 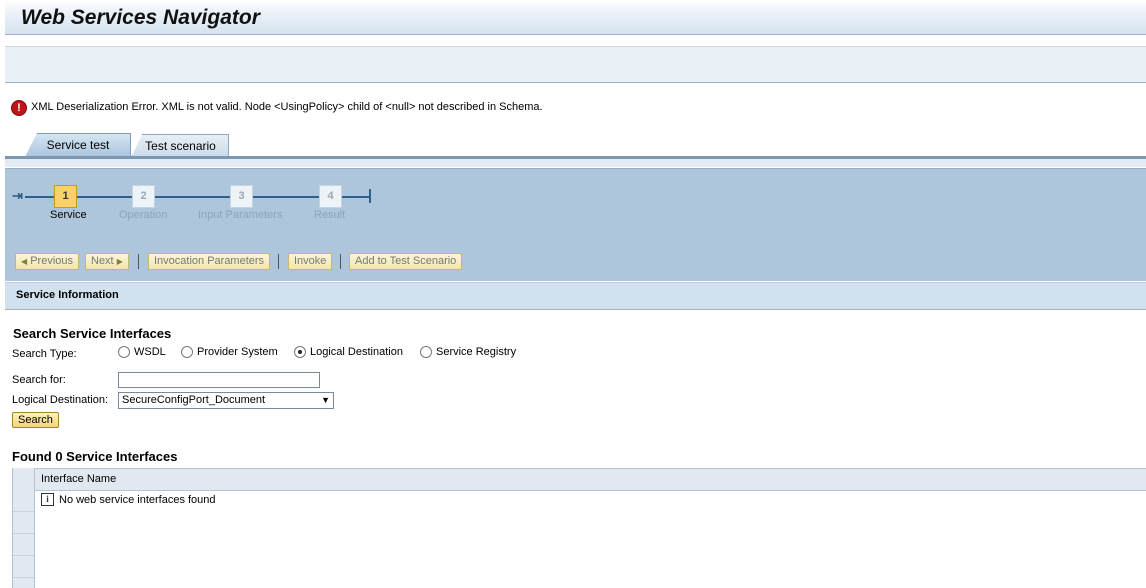 I want to click on tab-test-scenario: Test scenario, so click(x=180, y=145).